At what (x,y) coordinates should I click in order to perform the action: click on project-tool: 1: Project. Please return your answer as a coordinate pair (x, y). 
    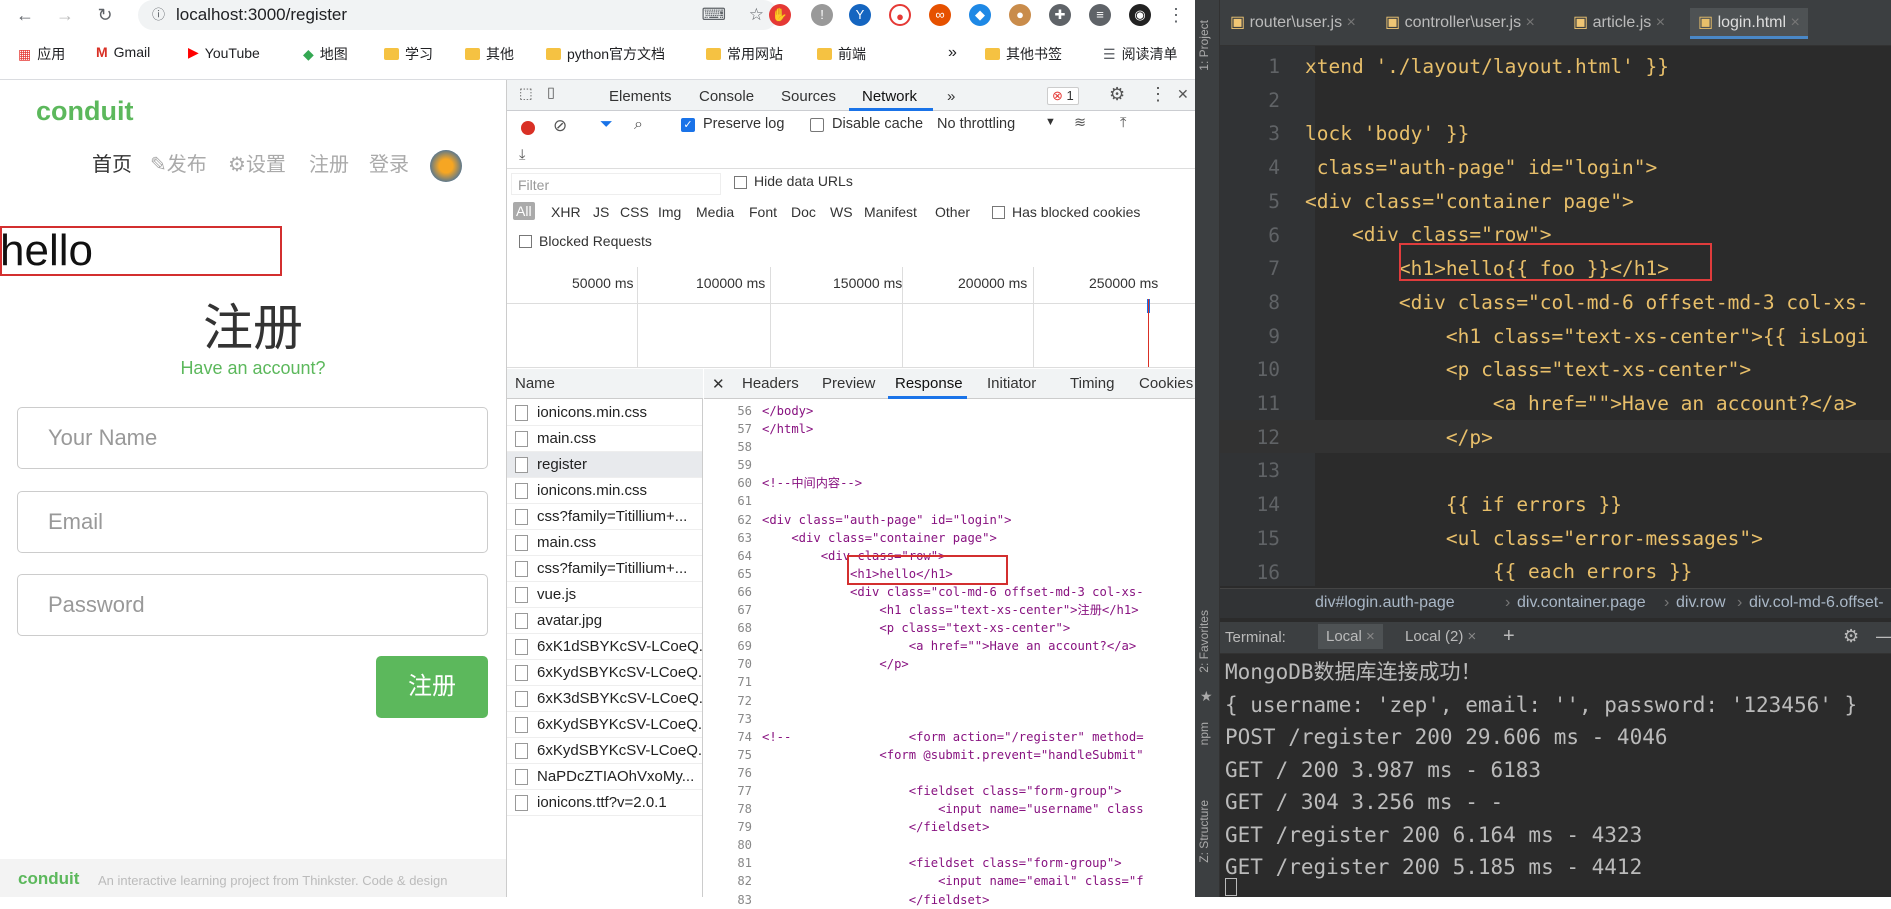
    Looking at the image, I should click on (1204, 45).